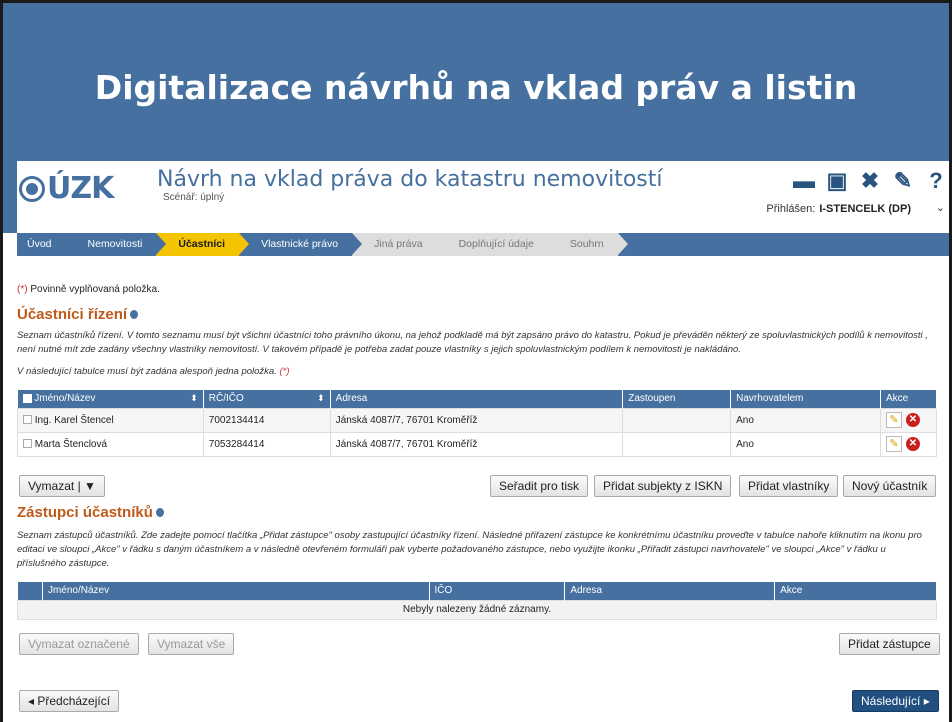  What do you see at coordinates (202, 244) in the screenshot?
I see `nav-step-ucastnici: Účastníci` at bounding box center [202, 244].